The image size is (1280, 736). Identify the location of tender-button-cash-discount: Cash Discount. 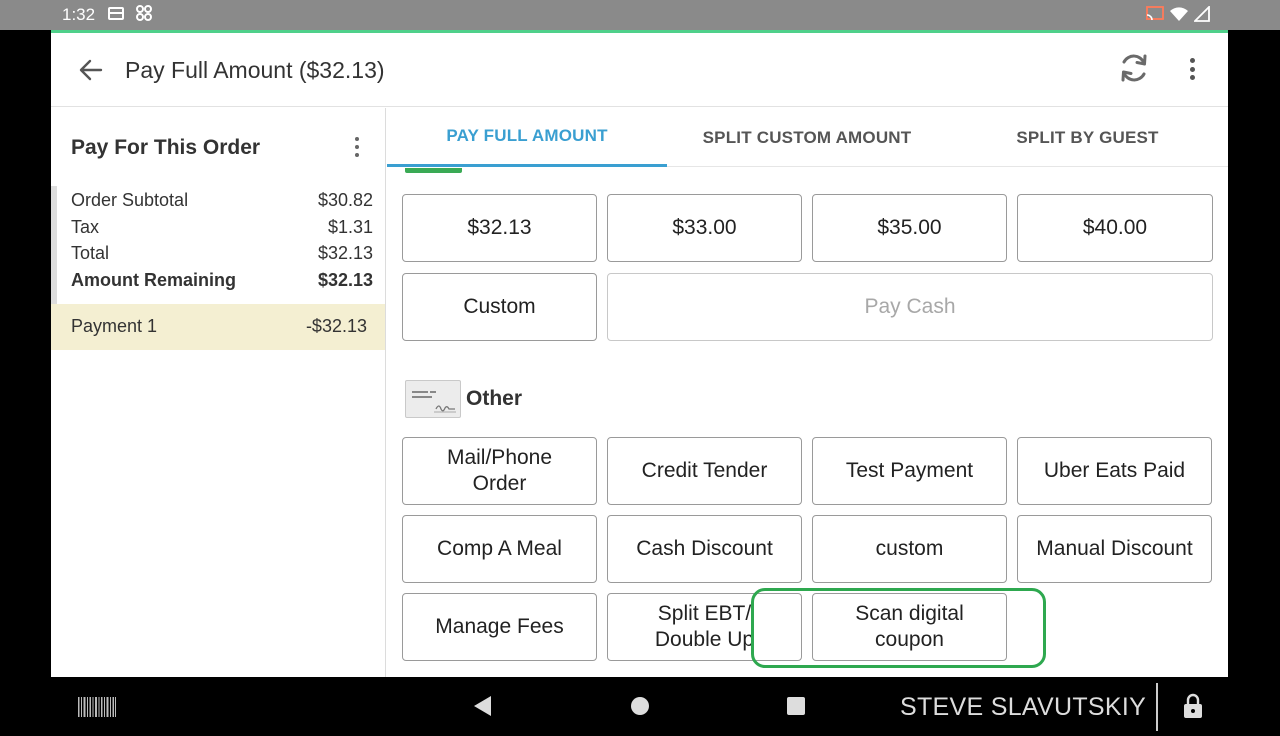
(704, 549).